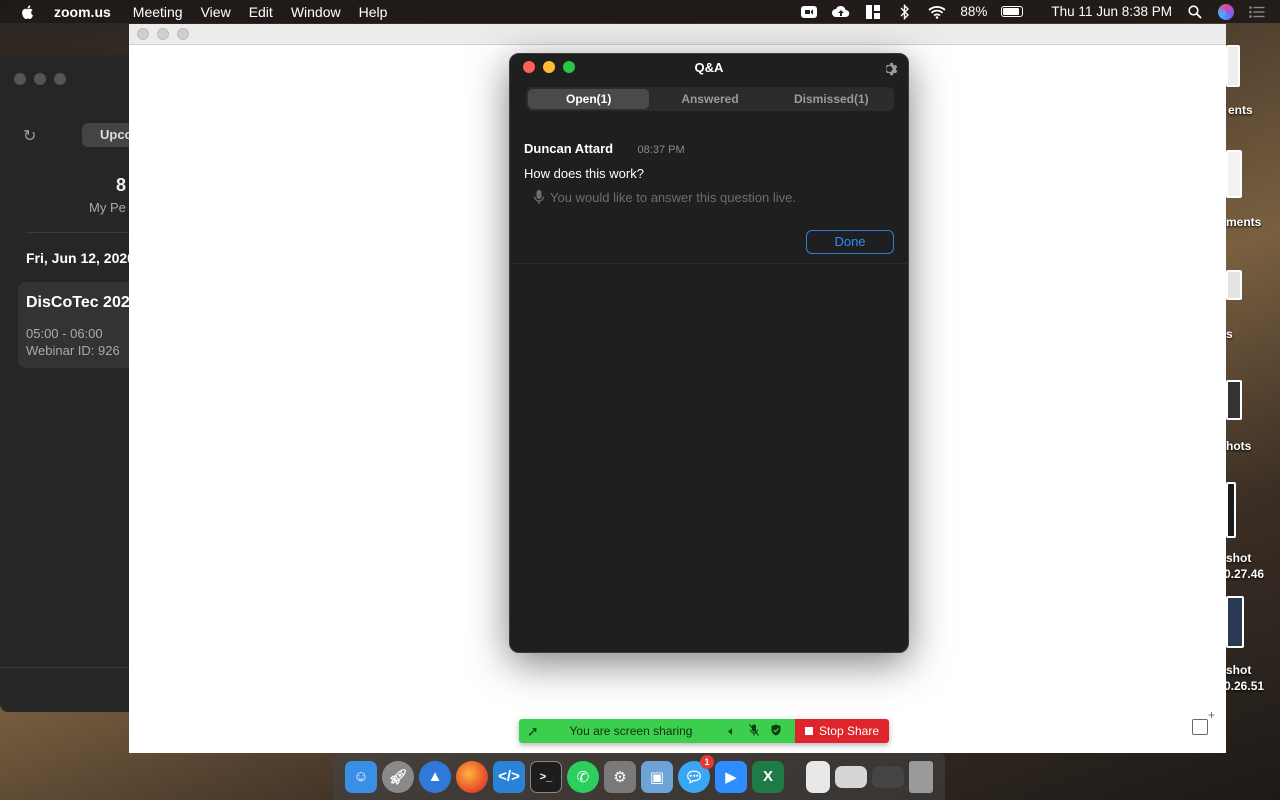 This screenshot has height=800, width=1280. I want to click on desktop-folder-thumb, so click(1234, 400).